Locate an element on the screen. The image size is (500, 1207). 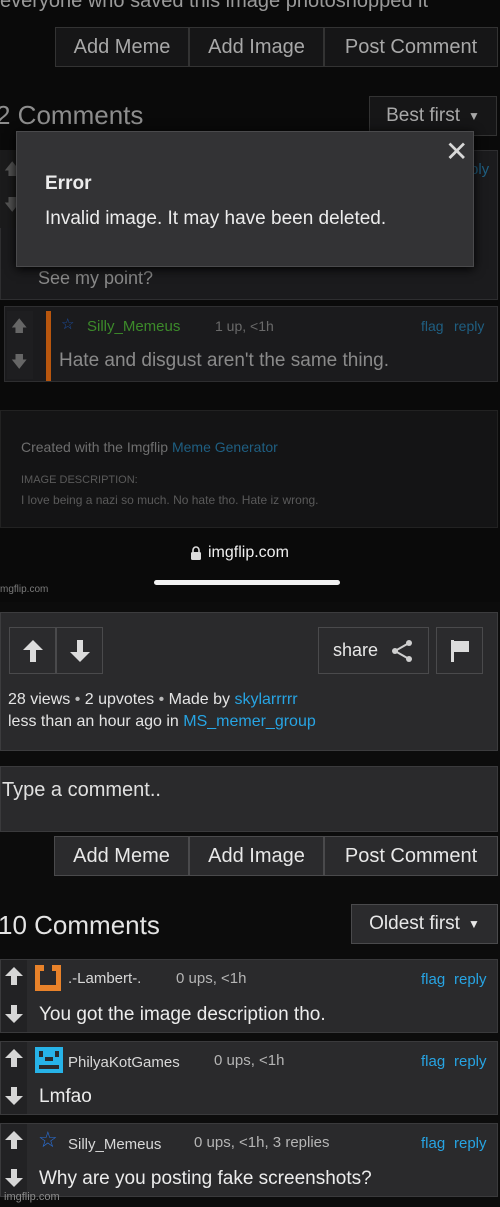
meme-generator-link: Meme Generator is located at coordinates (225, 447).